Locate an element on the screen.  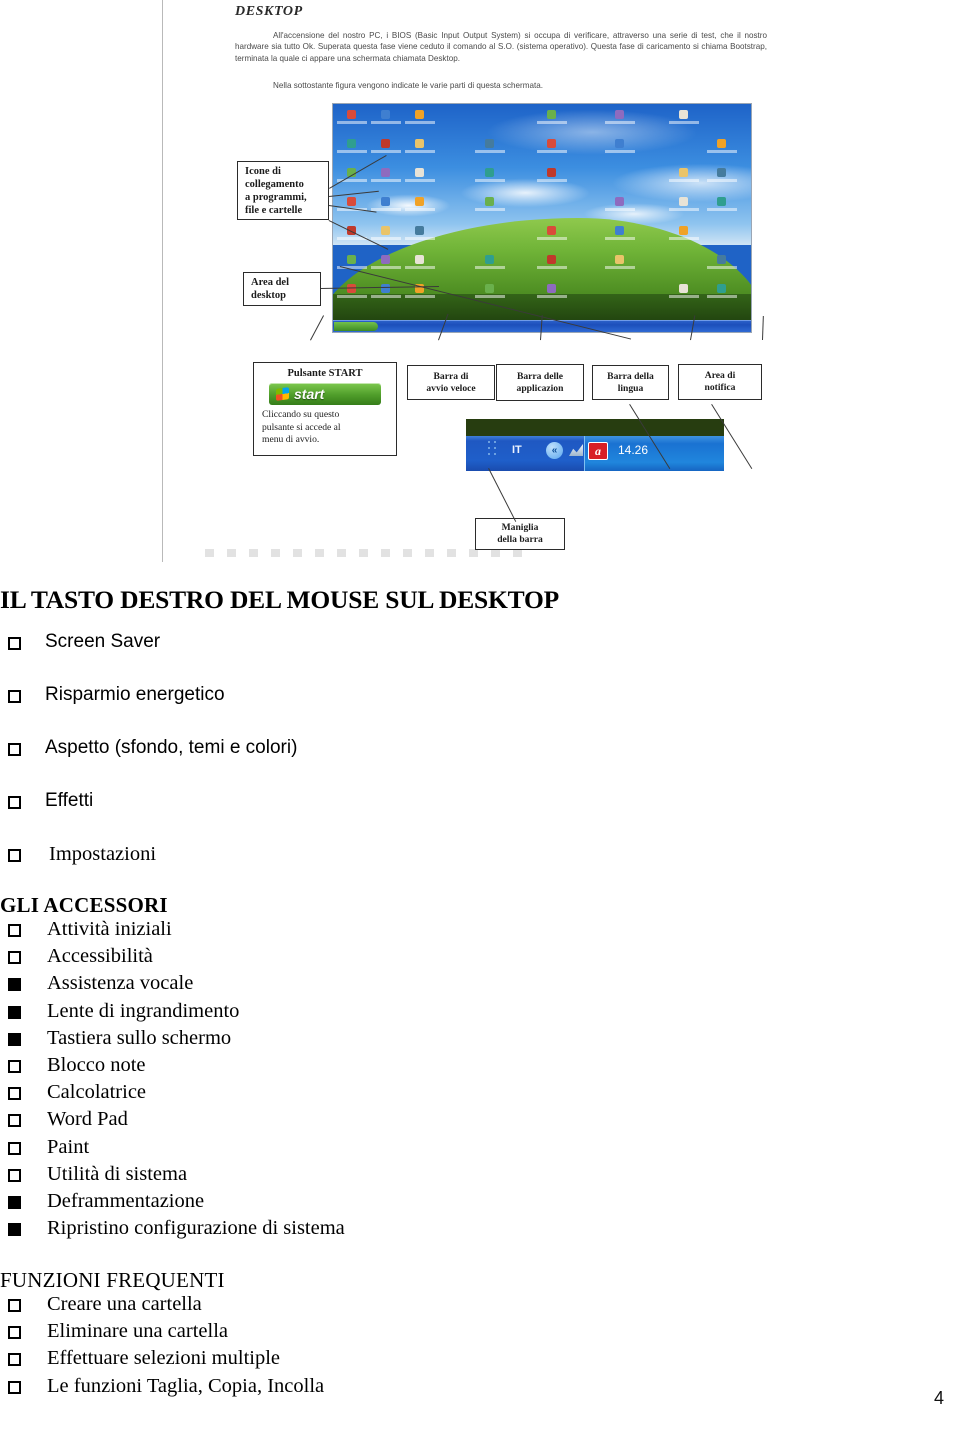
list-item-accessorio: Word Pad is located at coordinates (172, 1122).